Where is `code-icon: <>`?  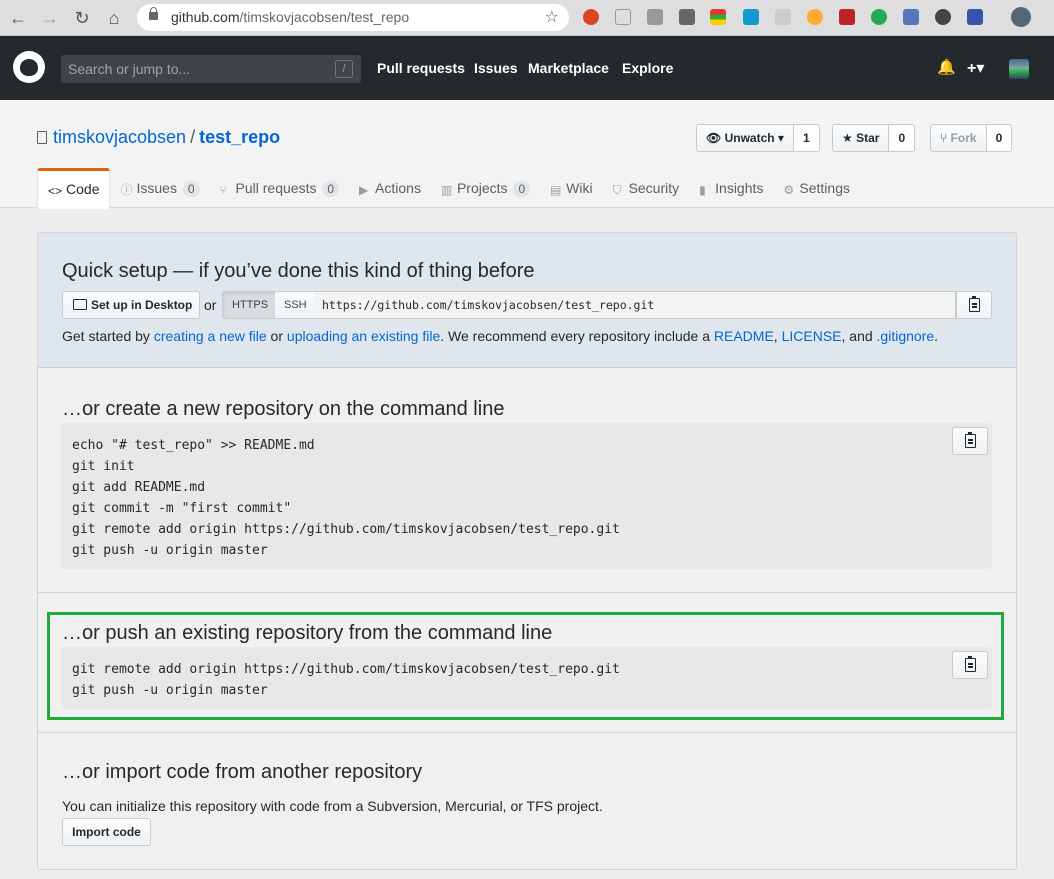 code-icon: <> is located at coordinates (55, 191).